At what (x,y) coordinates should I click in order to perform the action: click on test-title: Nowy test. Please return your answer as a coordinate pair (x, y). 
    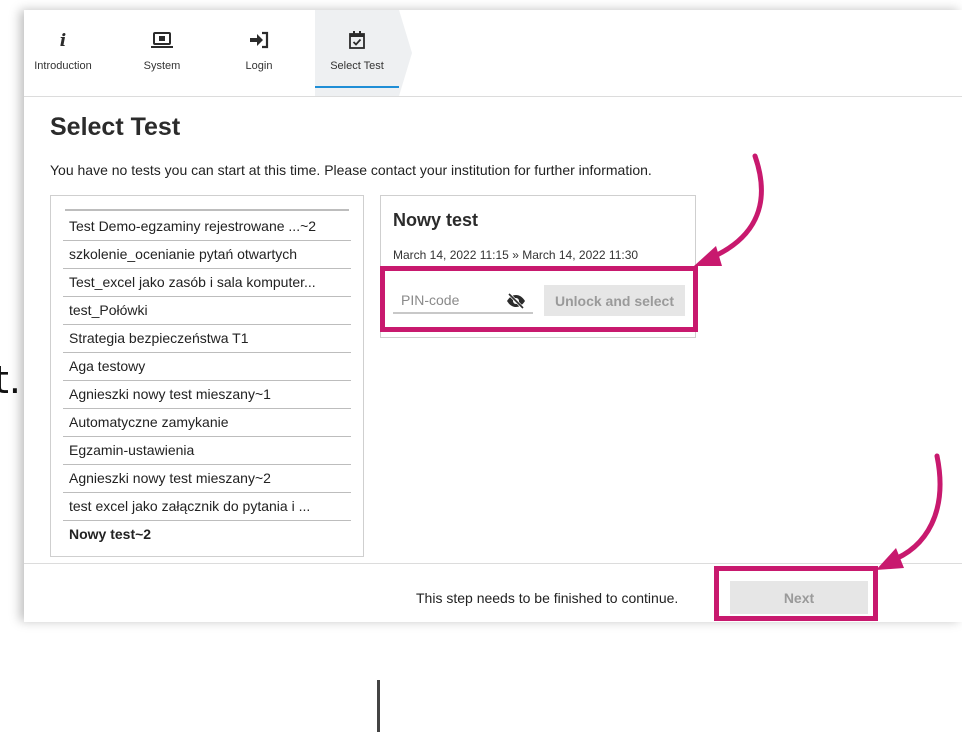
    Looking at the image, I should click on (436, 220).